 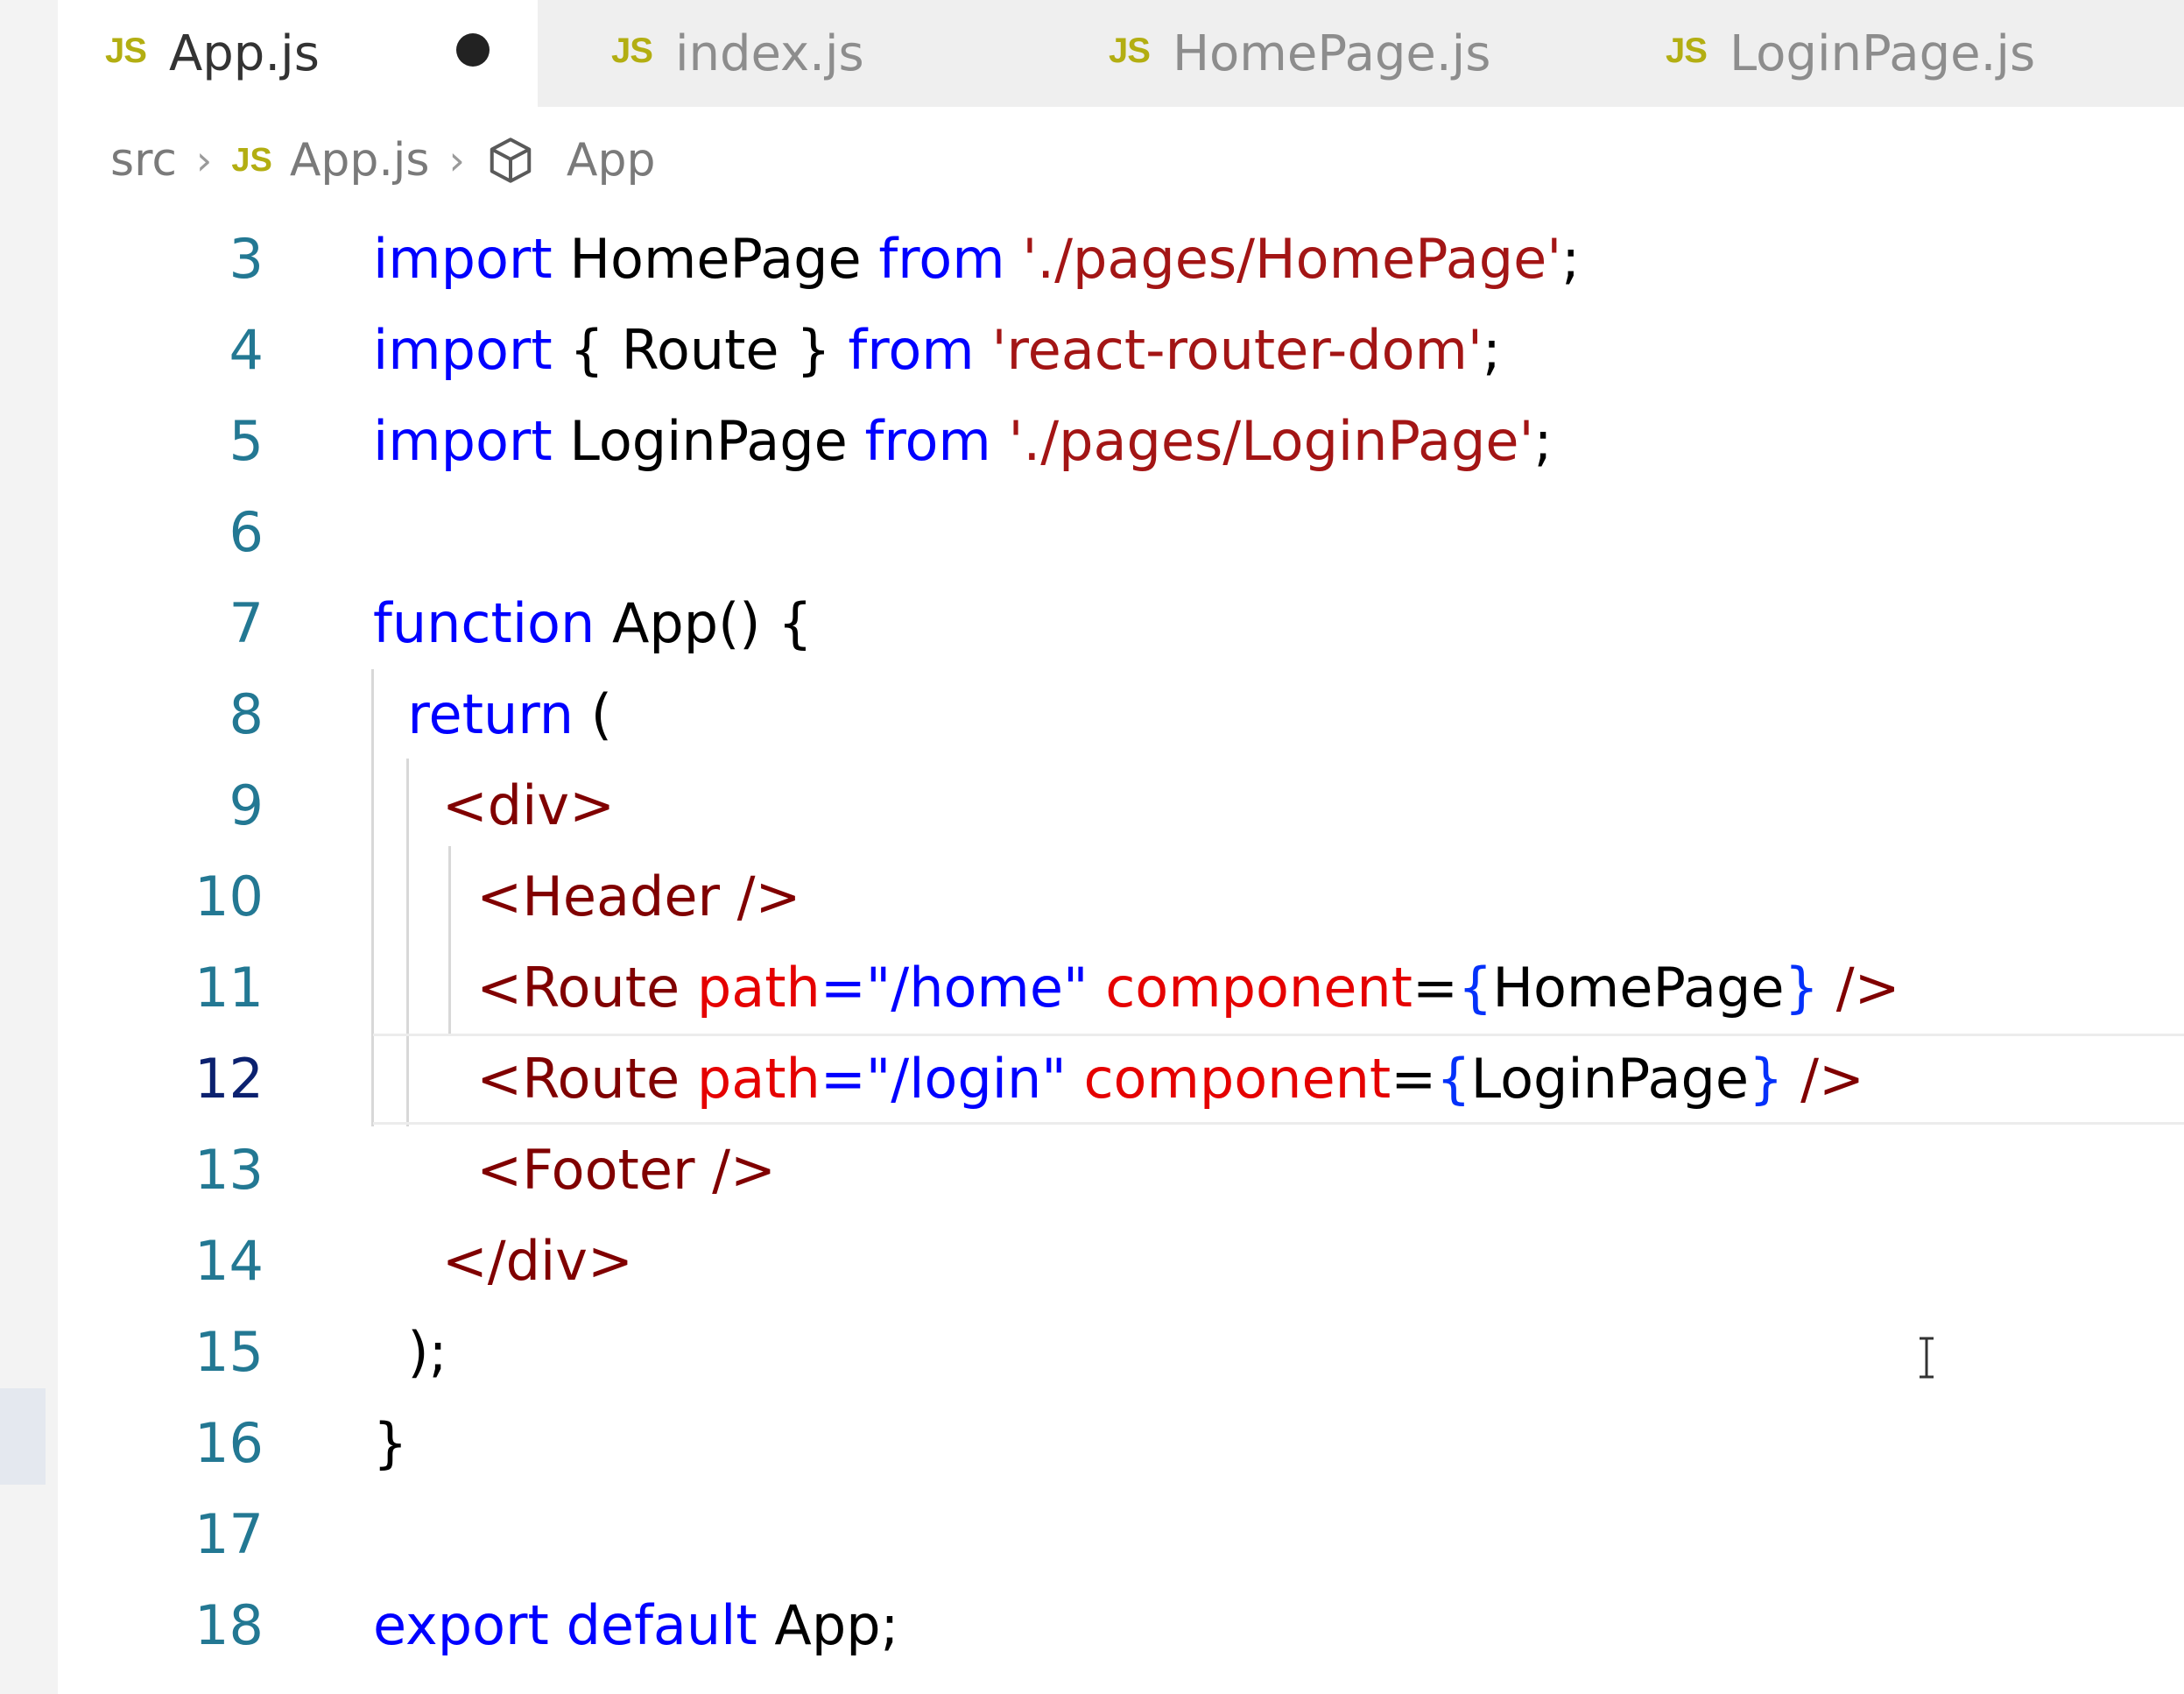 What do you see at coordinates (1823, 1079) in the screenshot?
I see `code-token: />` at bounding box center [1823, 1079].